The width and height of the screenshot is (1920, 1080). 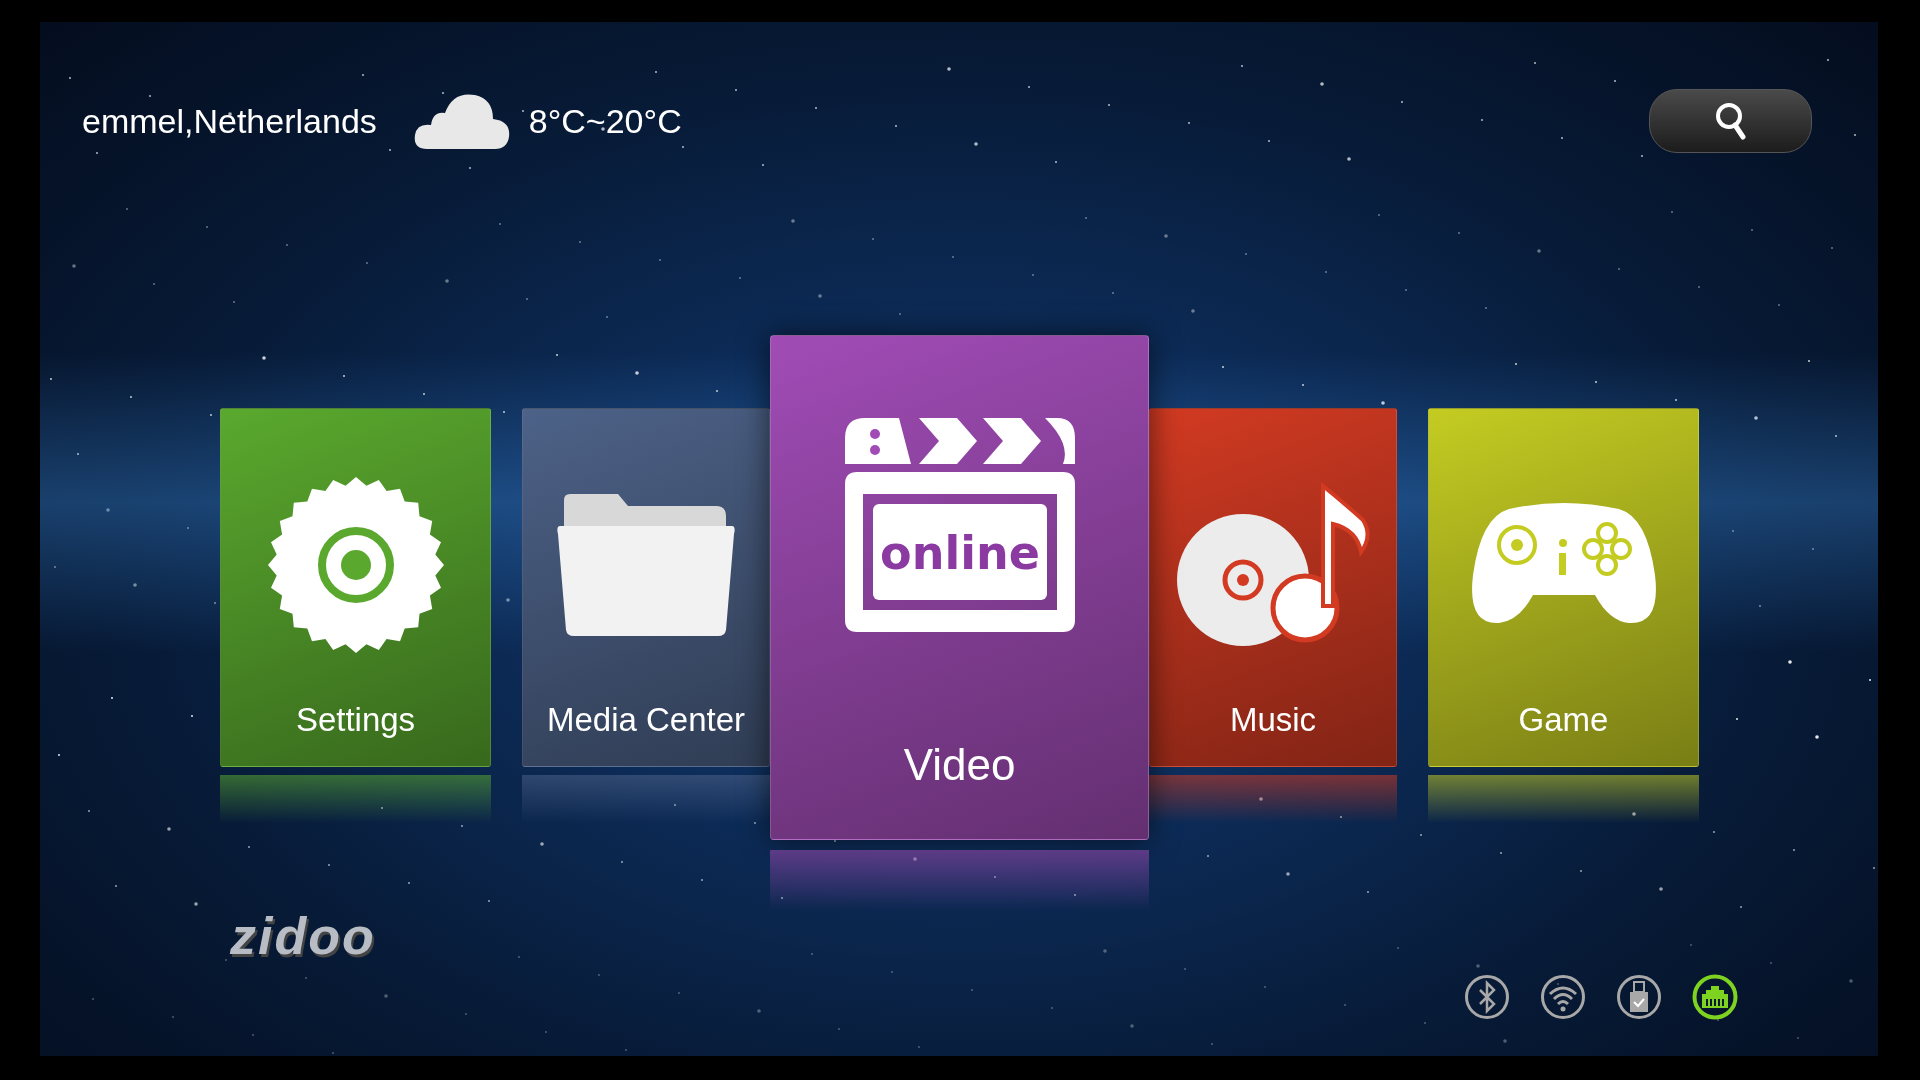 I want to click on tile-label: Game, so click(x=1563, y=720).